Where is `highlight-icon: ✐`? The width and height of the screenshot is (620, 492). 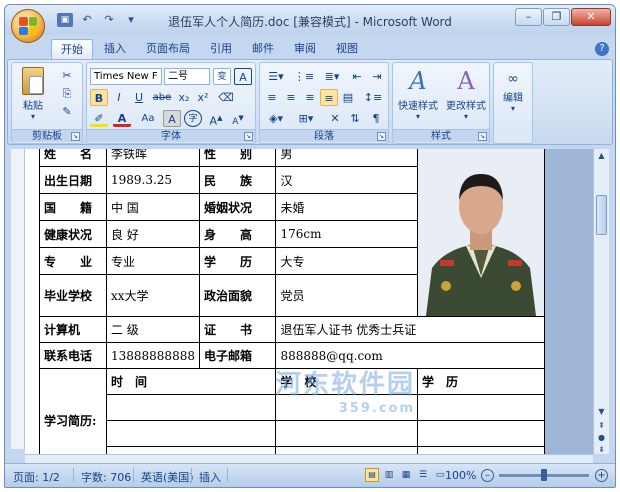 highlight-icon: ✐ is located at coordinates (99, 118).